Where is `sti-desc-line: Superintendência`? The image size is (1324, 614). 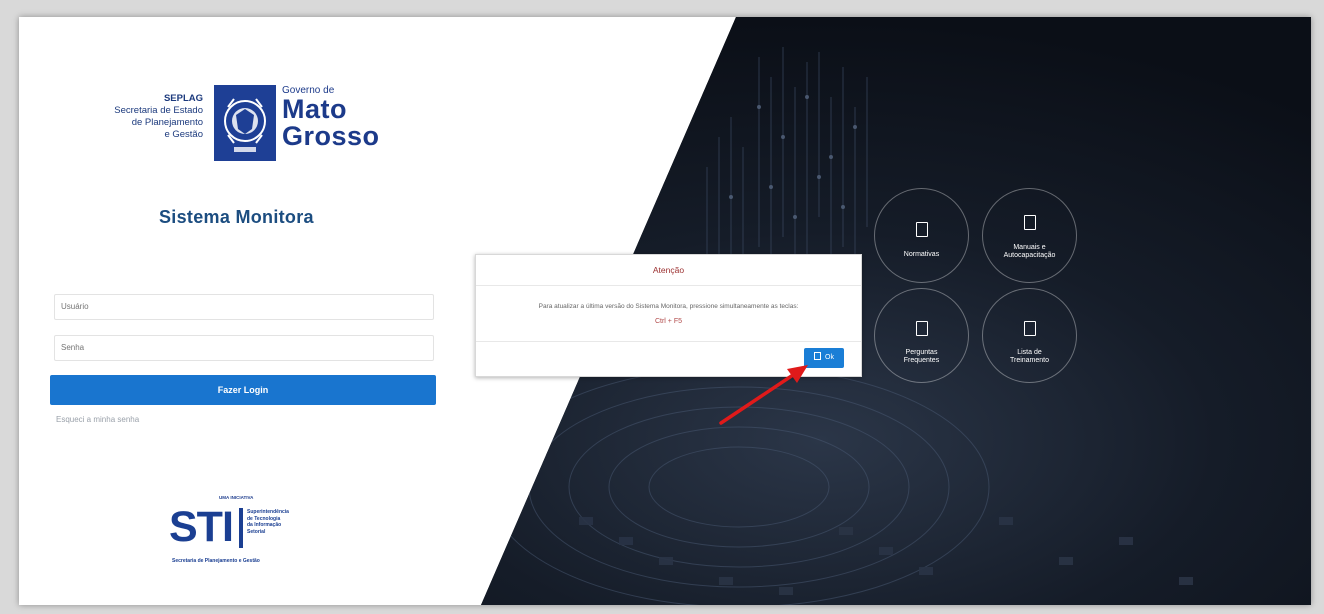
sti-desc-line: Superintendência is located at coordinates (268, 512).